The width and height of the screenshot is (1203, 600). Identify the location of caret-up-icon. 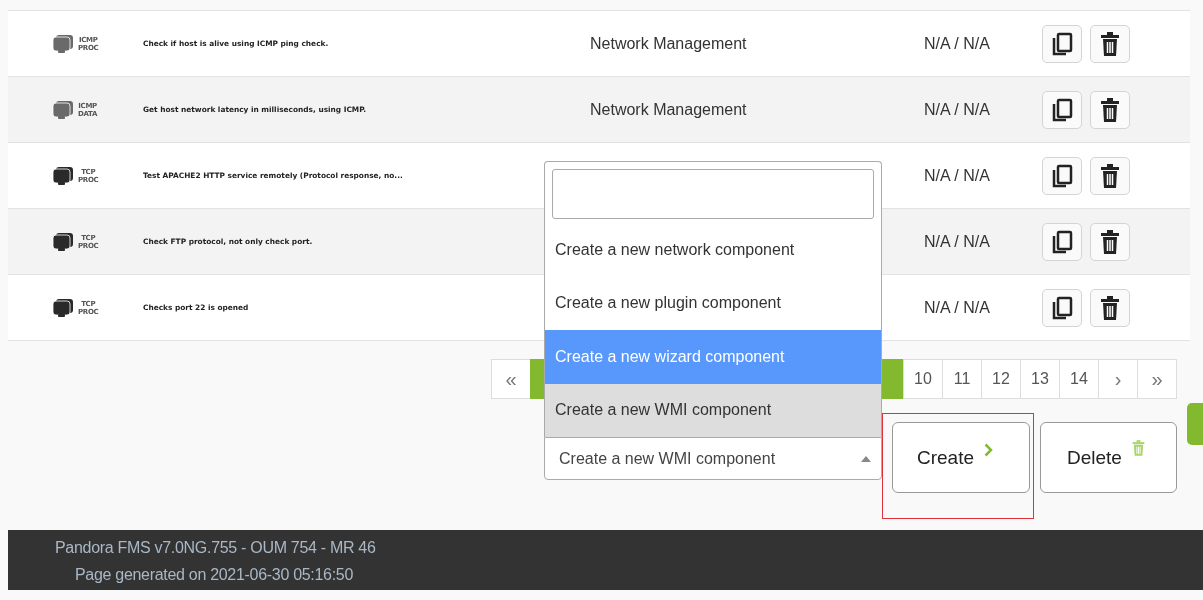
(866, 458).